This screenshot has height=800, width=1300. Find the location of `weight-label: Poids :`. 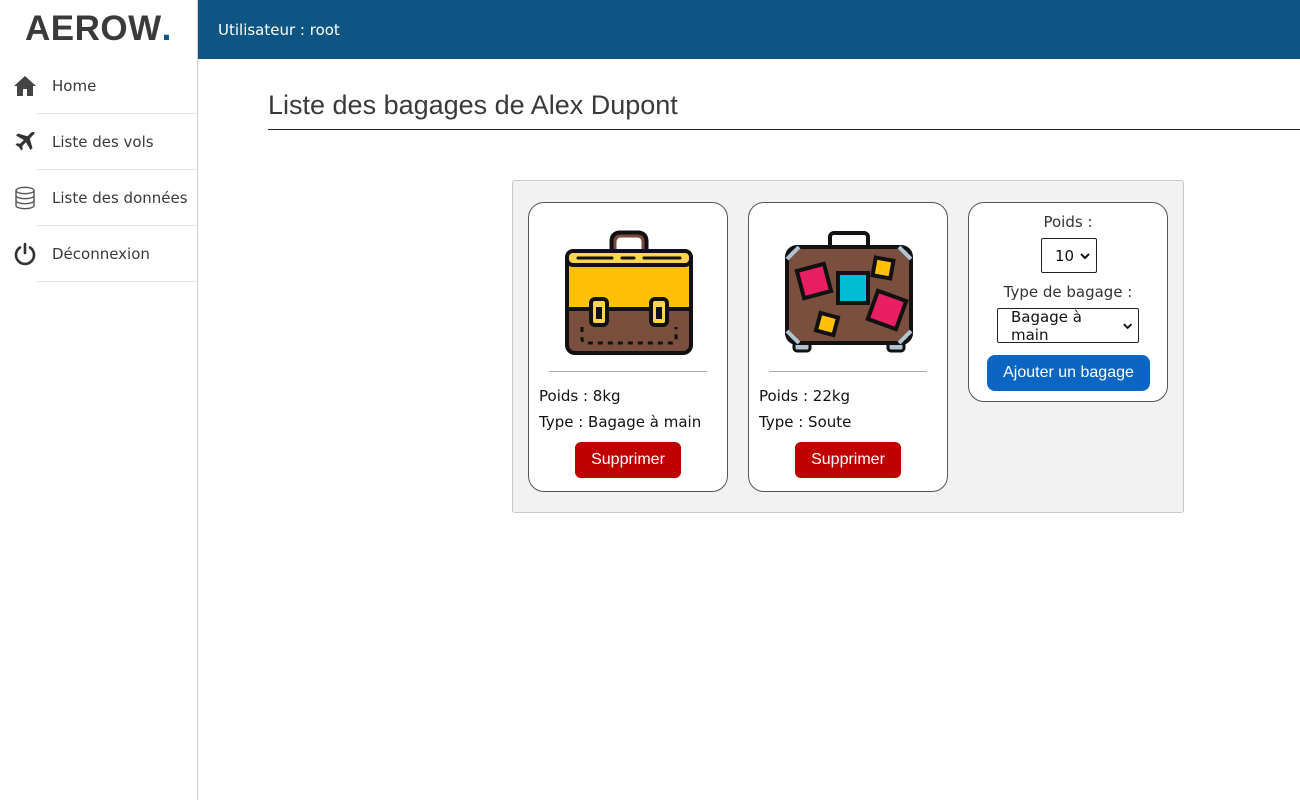

weight-label: Poids : is located at coordinates (1068, 222).